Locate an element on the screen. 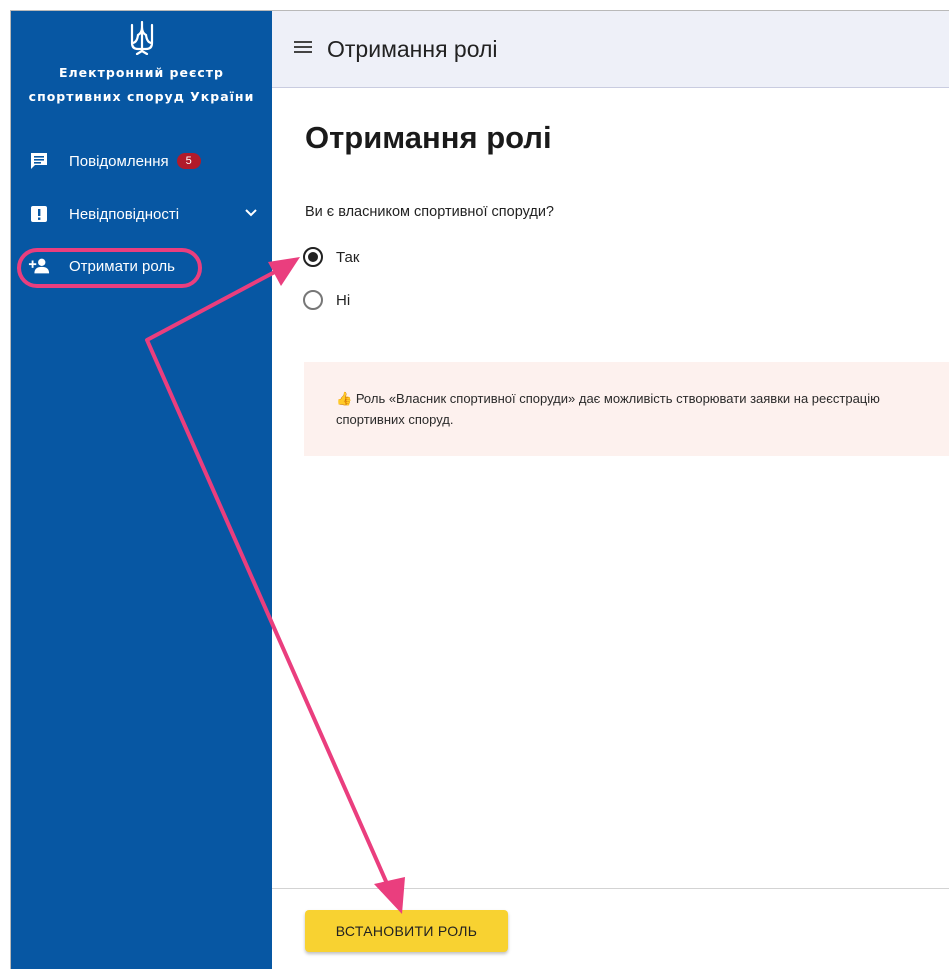  radio-checked-icon is located at coordinates (313, 257).